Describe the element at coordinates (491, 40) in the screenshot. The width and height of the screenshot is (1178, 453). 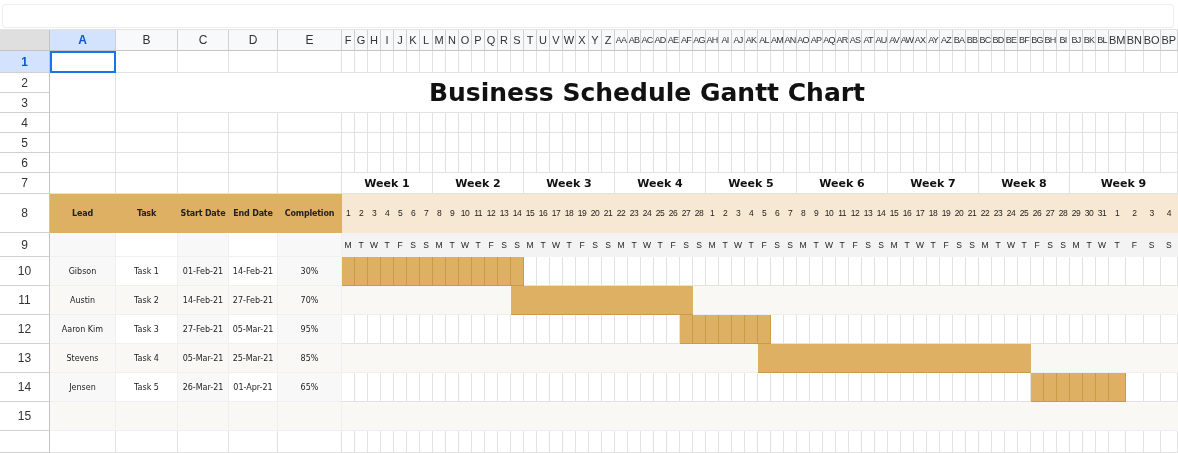
I see `column-header: Q` at that location.